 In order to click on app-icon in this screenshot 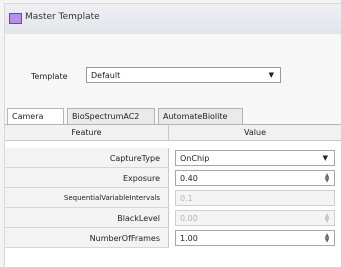, I will do `click(15, 18)`.